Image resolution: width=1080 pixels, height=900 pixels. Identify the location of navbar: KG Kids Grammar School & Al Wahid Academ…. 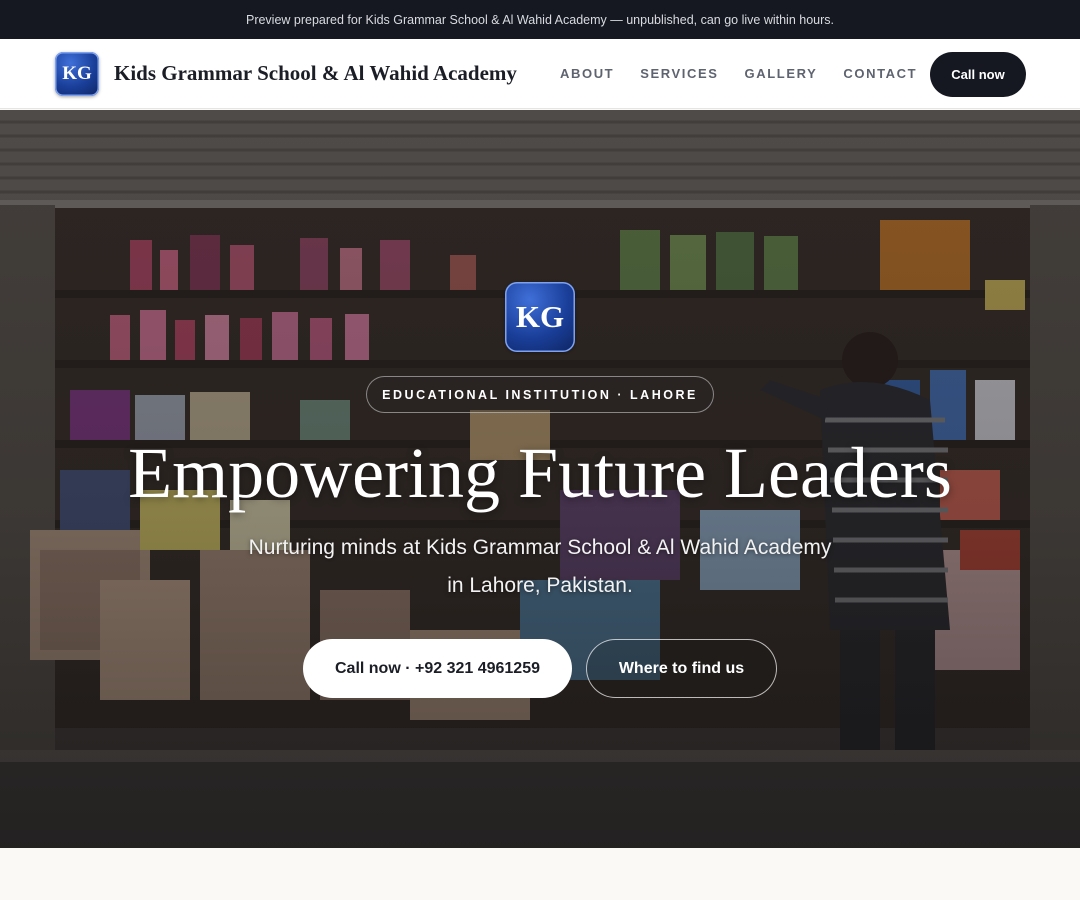
(540, 74).